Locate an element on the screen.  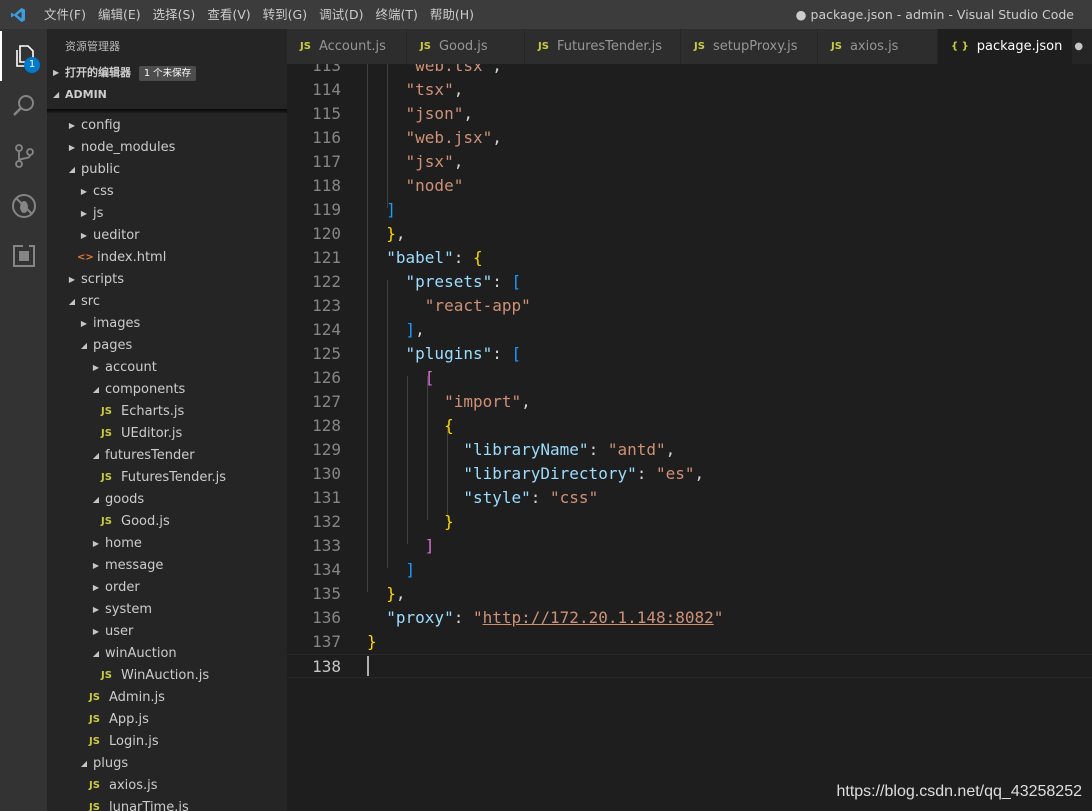
code-text: "presets": [ is located at coordinates (444, 282).